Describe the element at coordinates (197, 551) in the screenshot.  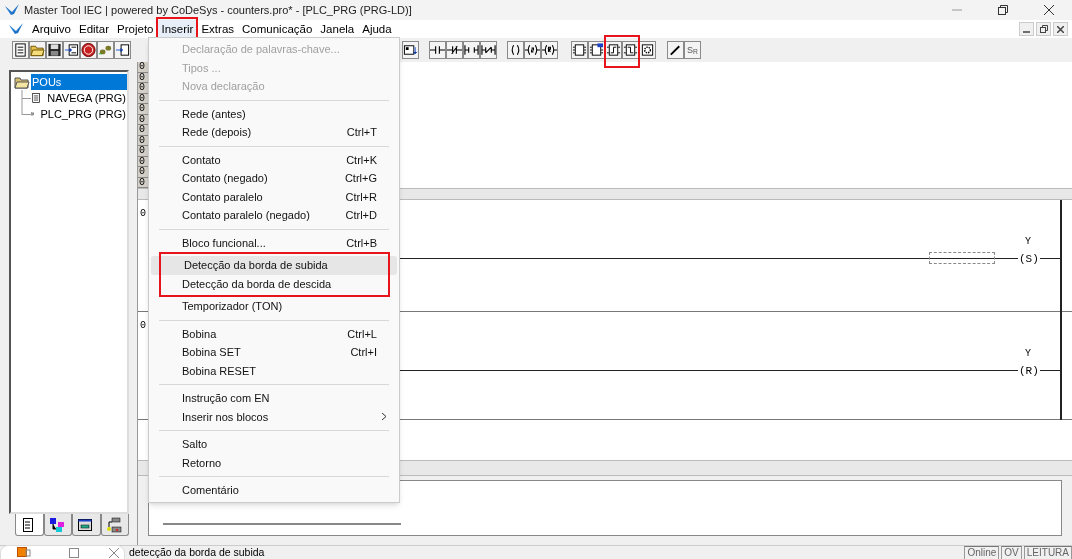
I see `status-message: detecção da borda de subida` at that location.